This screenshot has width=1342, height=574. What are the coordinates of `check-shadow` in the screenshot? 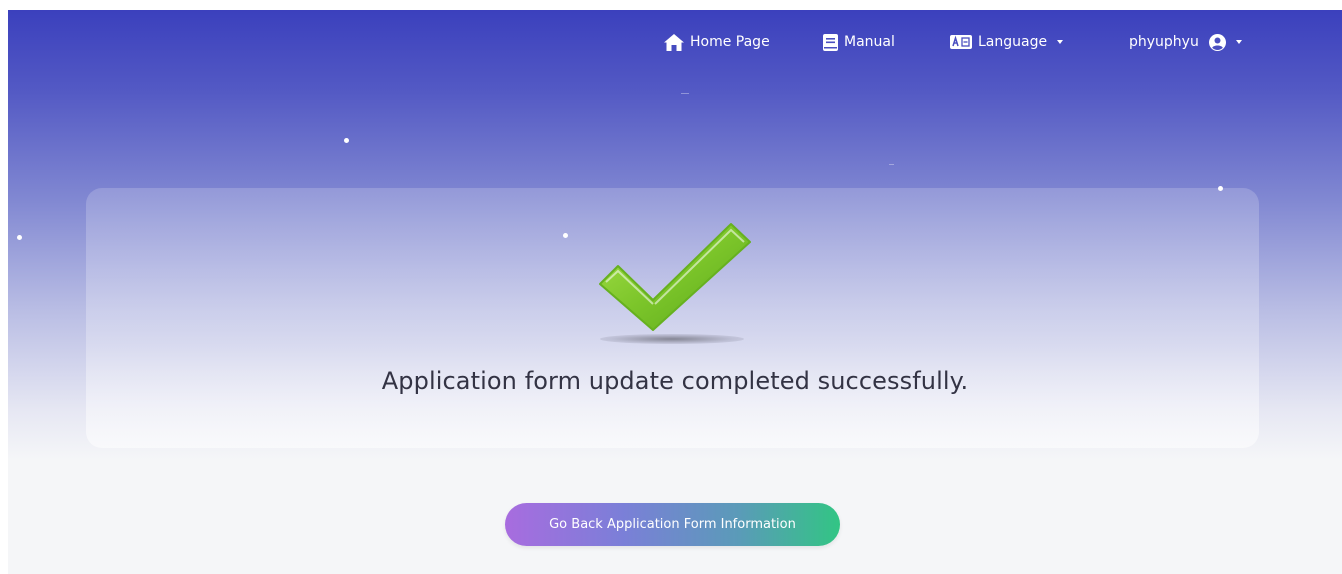 It's located at (672, 339).